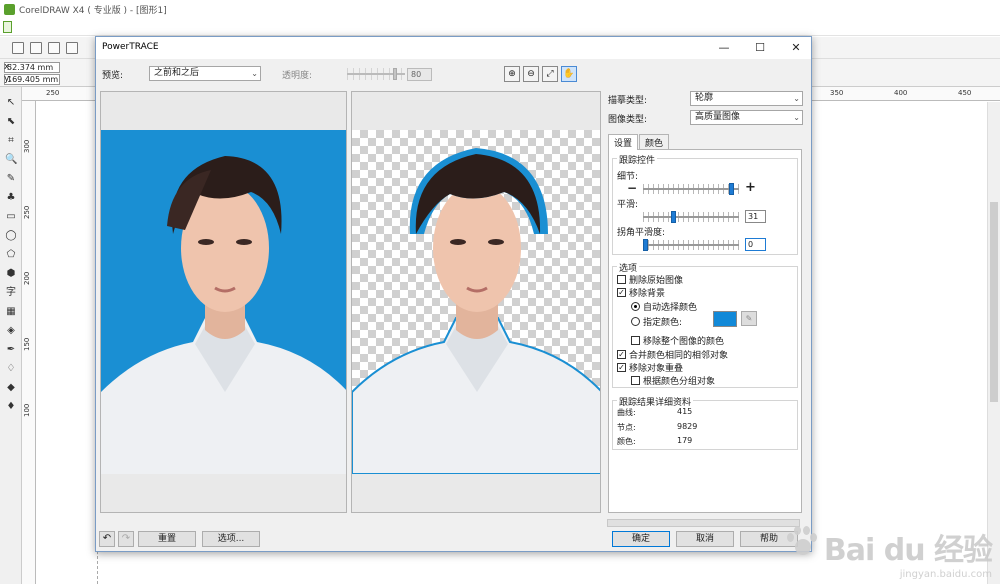 The image size is (1000, 584). I want to click on y-coordinate: y: 169.405 mm, so click(32, 79).